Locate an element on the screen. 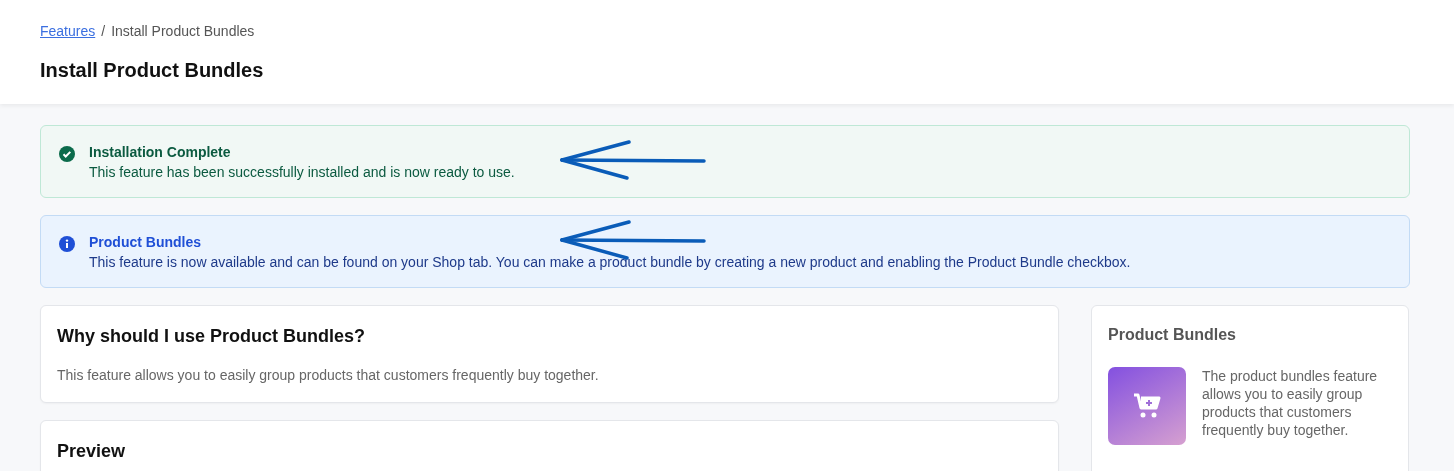 The width and height of the screenshot is (1454, 471). card-text: This feature allows you to easily group products that customers frequently buy together. is located at coordinates (328, 375).